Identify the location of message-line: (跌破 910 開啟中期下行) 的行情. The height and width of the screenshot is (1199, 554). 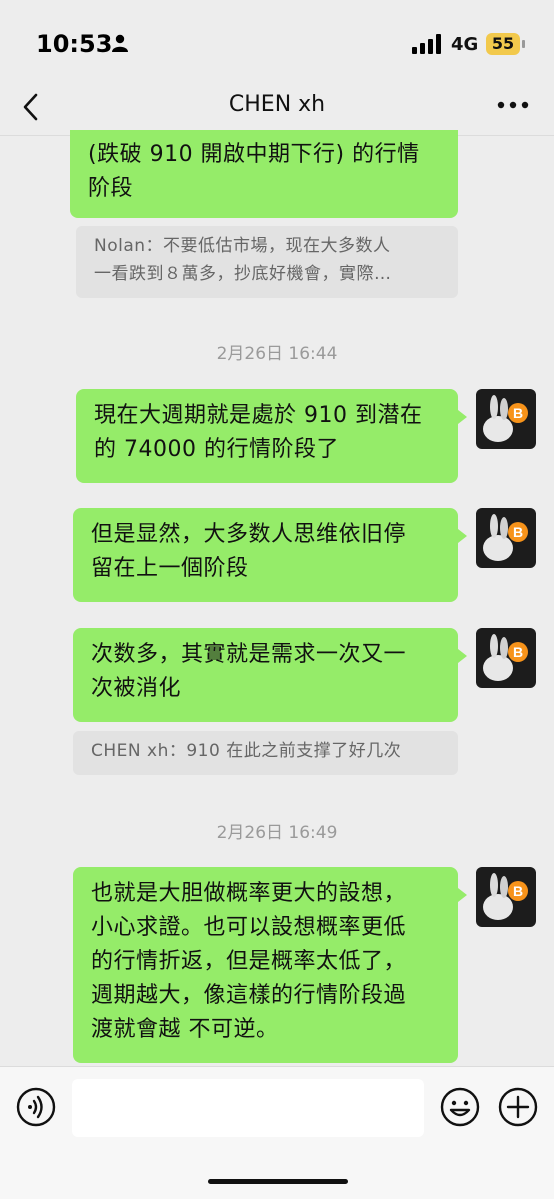
(254, 154).